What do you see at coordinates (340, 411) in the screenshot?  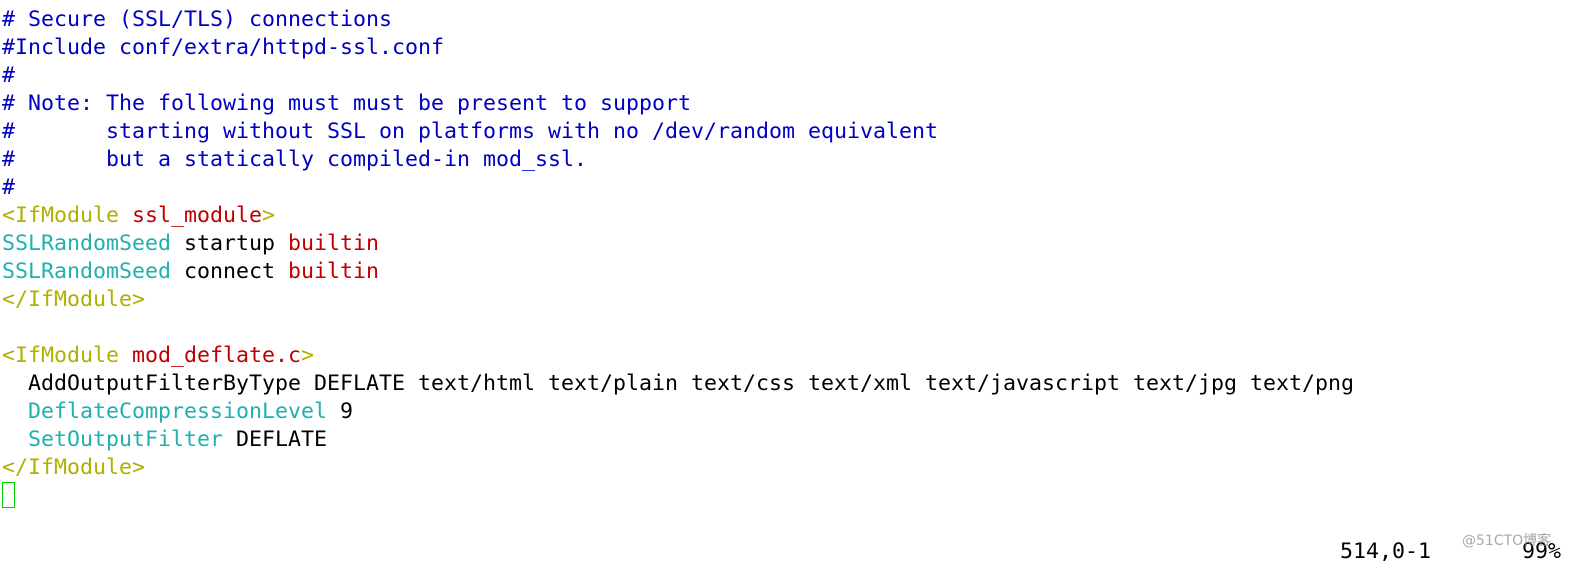 I see `code-token-plain: 9` at bounding box center [340, 411].